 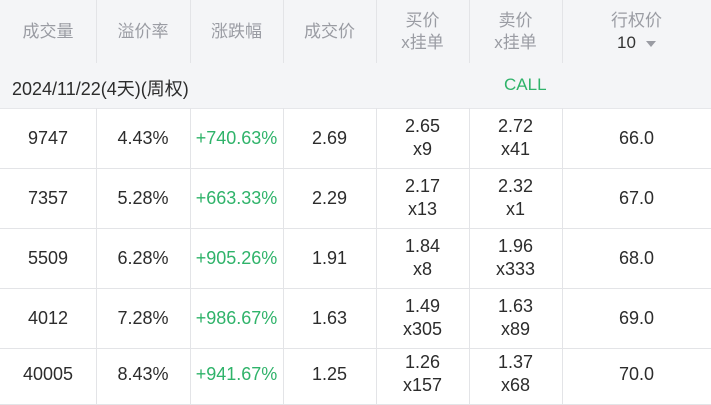 I want to click on ask-cell: 1.96 x333, so click(x=515, y=258).